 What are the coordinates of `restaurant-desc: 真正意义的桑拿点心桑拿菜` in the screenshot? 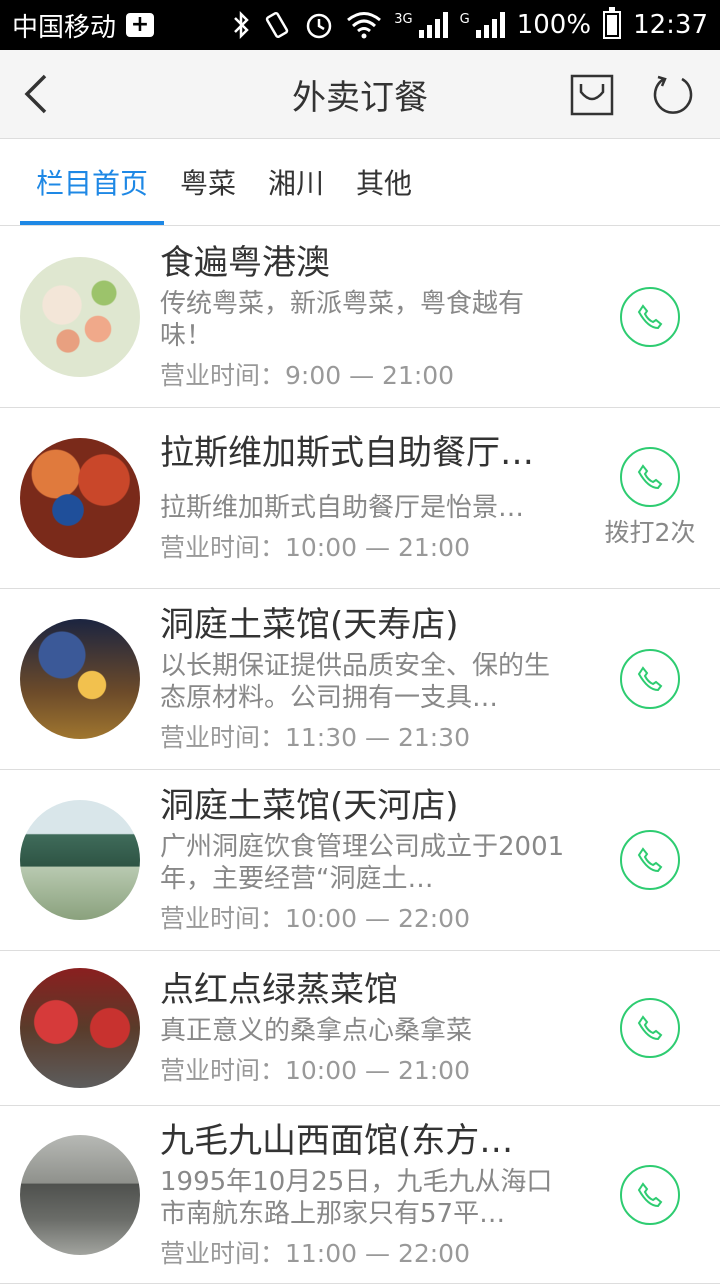 It's located at (316, 1031).